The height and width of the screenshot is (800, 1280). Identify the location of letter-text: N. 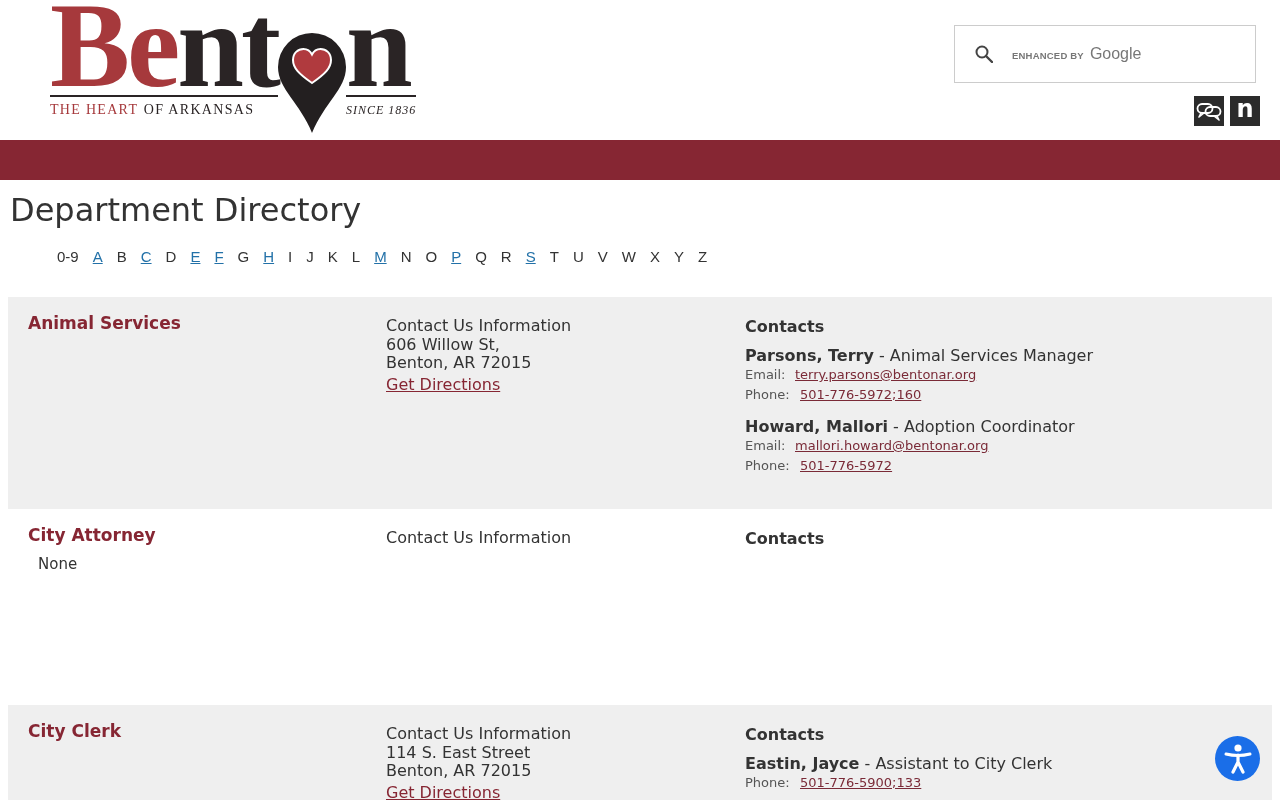
(406, 257).